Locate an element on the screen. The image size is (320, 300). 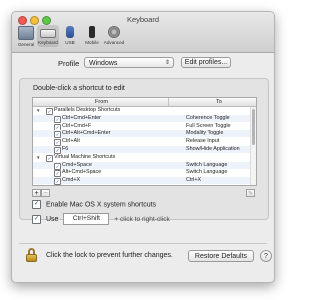
window-title: Keyboard is located at coordinates (143, 19).